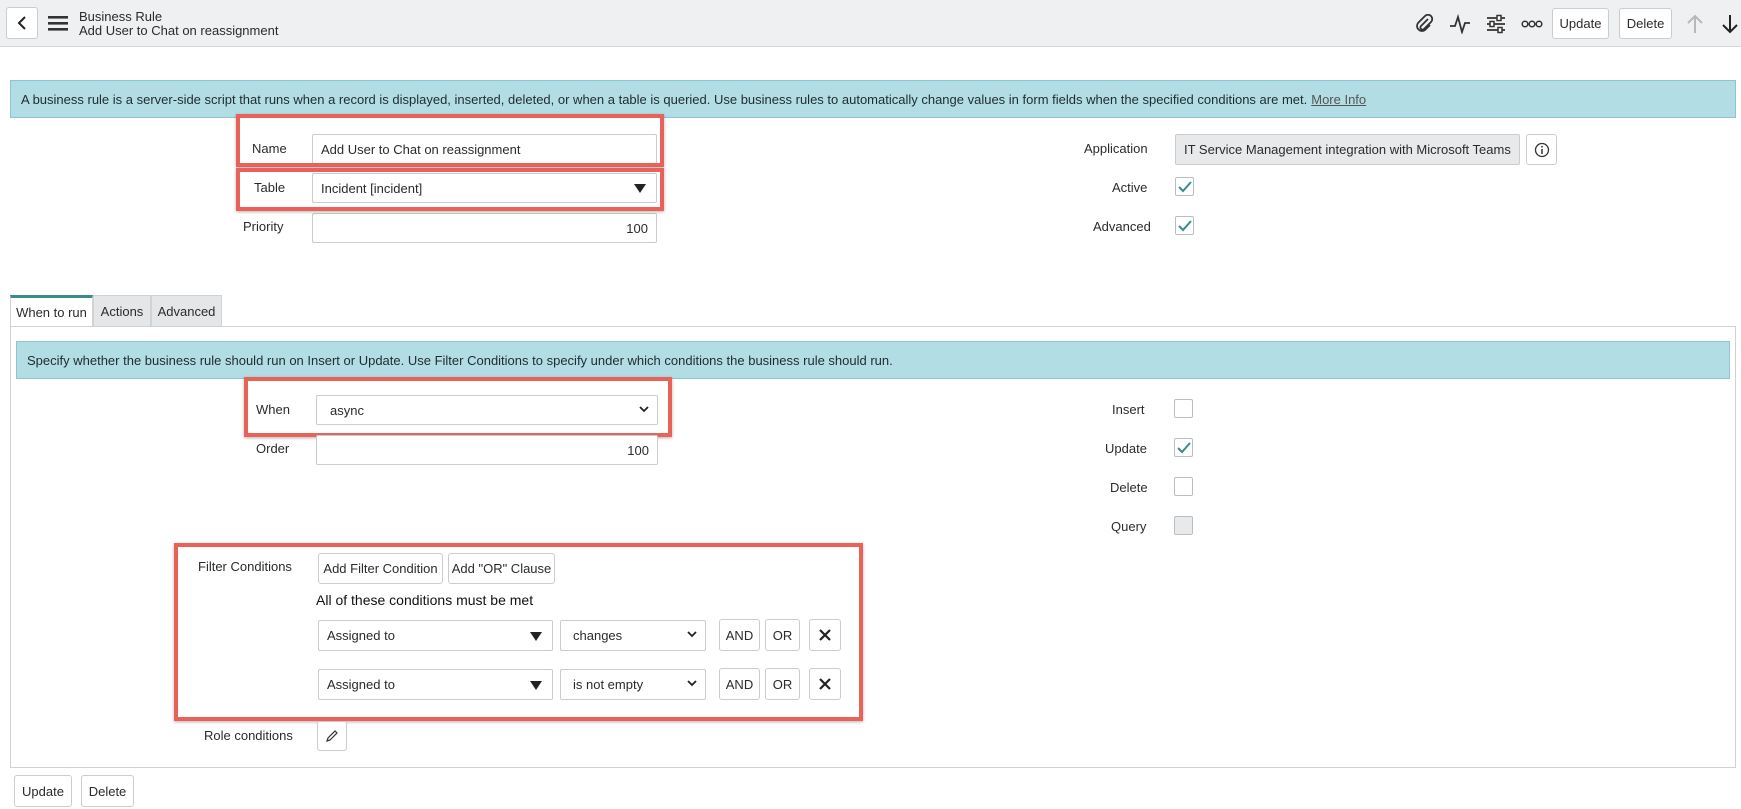  What do you see at coordinates (179, 30) in the screenshot?
I see `record-name-title: Add User to Chat on reassignment` at bounding box center [179, 30].